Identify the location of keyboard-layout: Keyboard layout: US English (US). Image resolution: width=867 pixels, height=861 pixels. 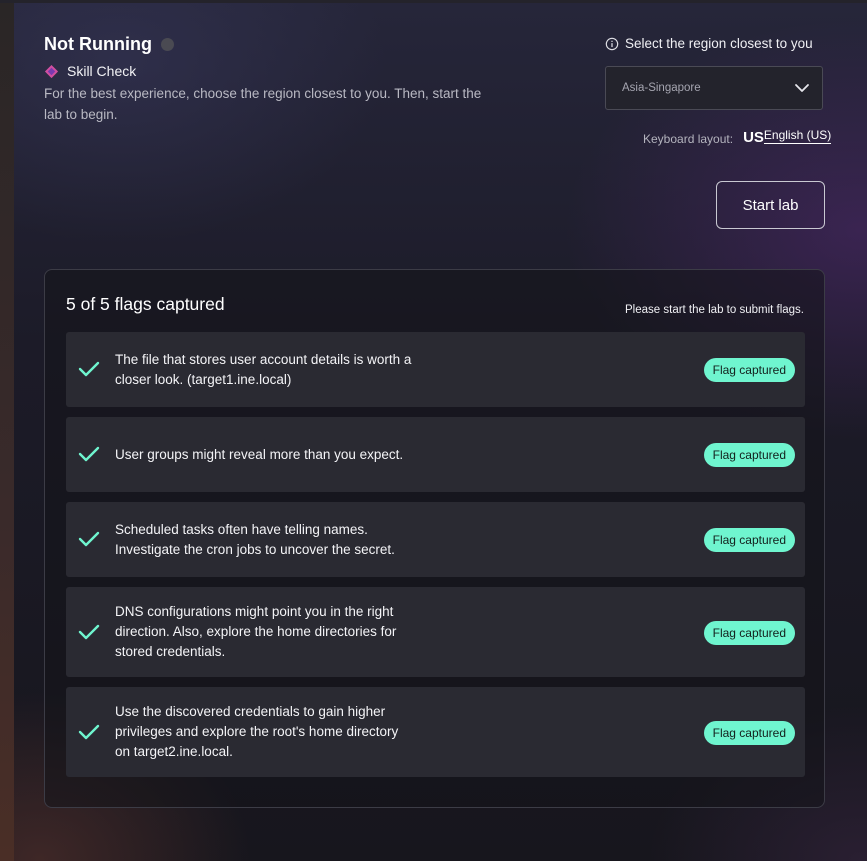
(737, 138).